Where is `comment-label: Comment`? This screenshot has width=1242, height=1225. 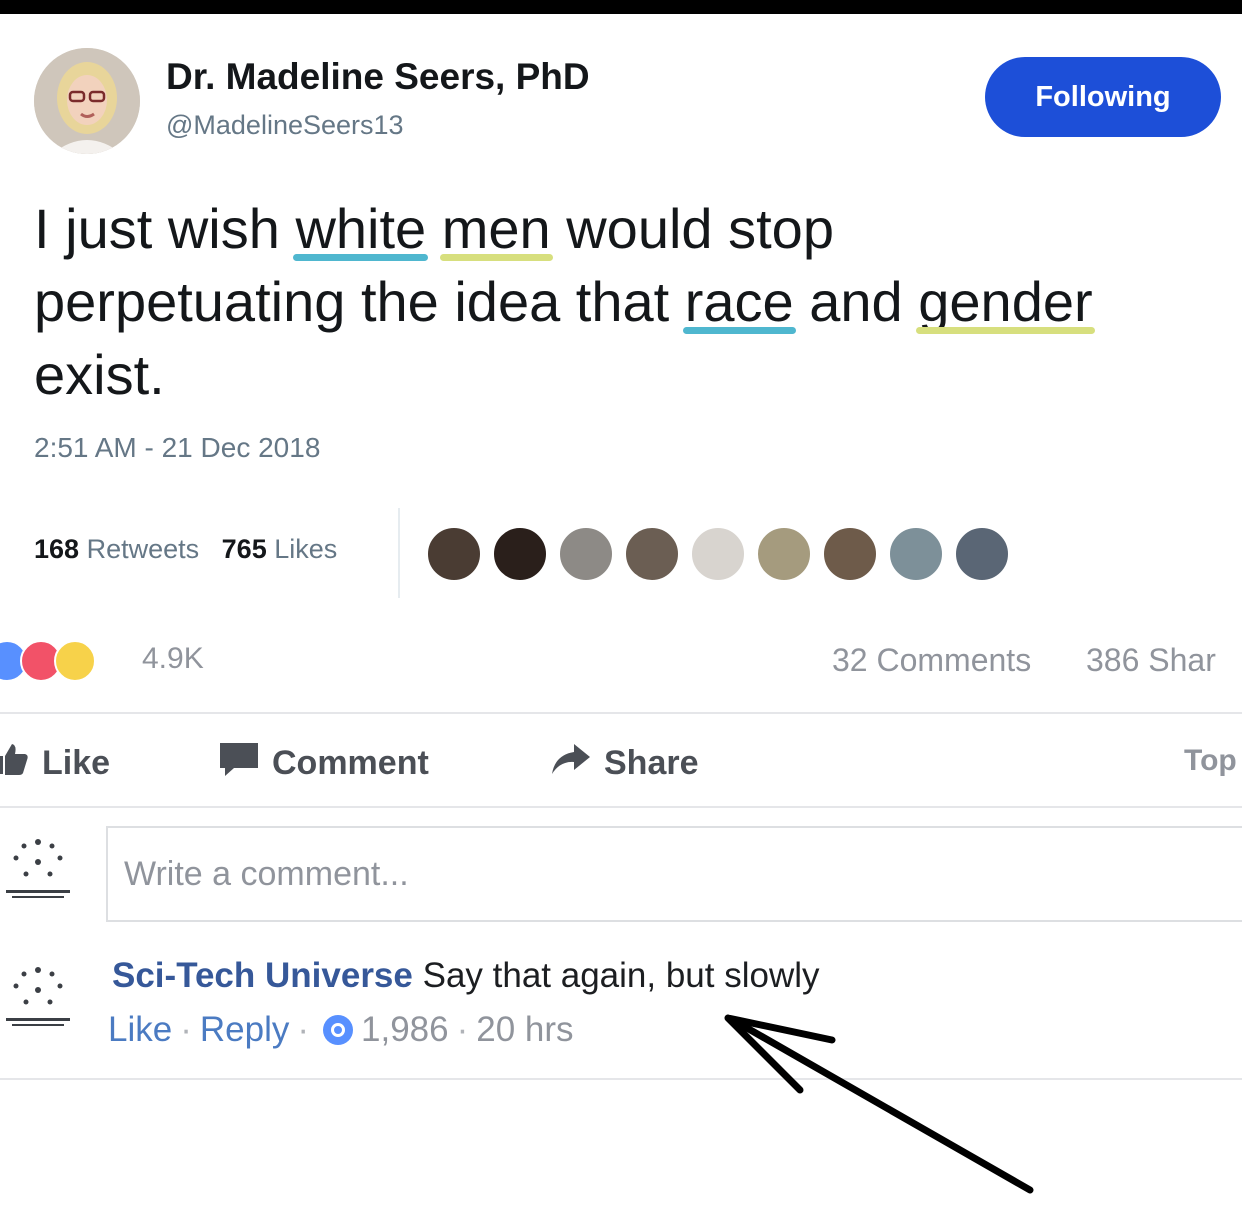
comment-label: Comment is located at coordinates (350, 762).